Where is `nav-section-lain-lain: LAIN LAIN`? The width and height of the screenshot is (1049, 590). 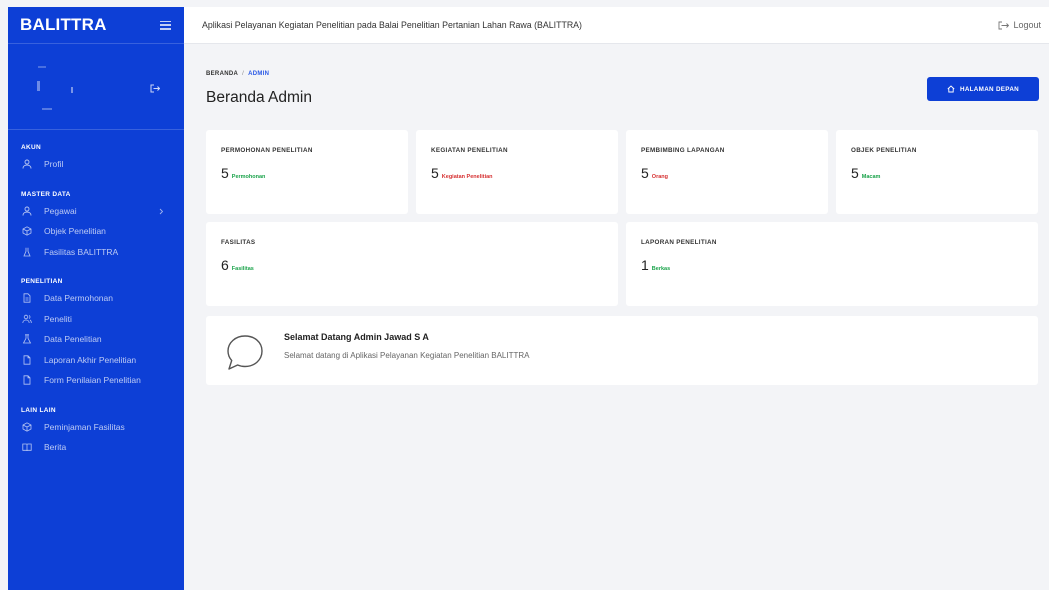
nav-section-lain-lain: LAIN LAIN is located at coordinates (38, 410).